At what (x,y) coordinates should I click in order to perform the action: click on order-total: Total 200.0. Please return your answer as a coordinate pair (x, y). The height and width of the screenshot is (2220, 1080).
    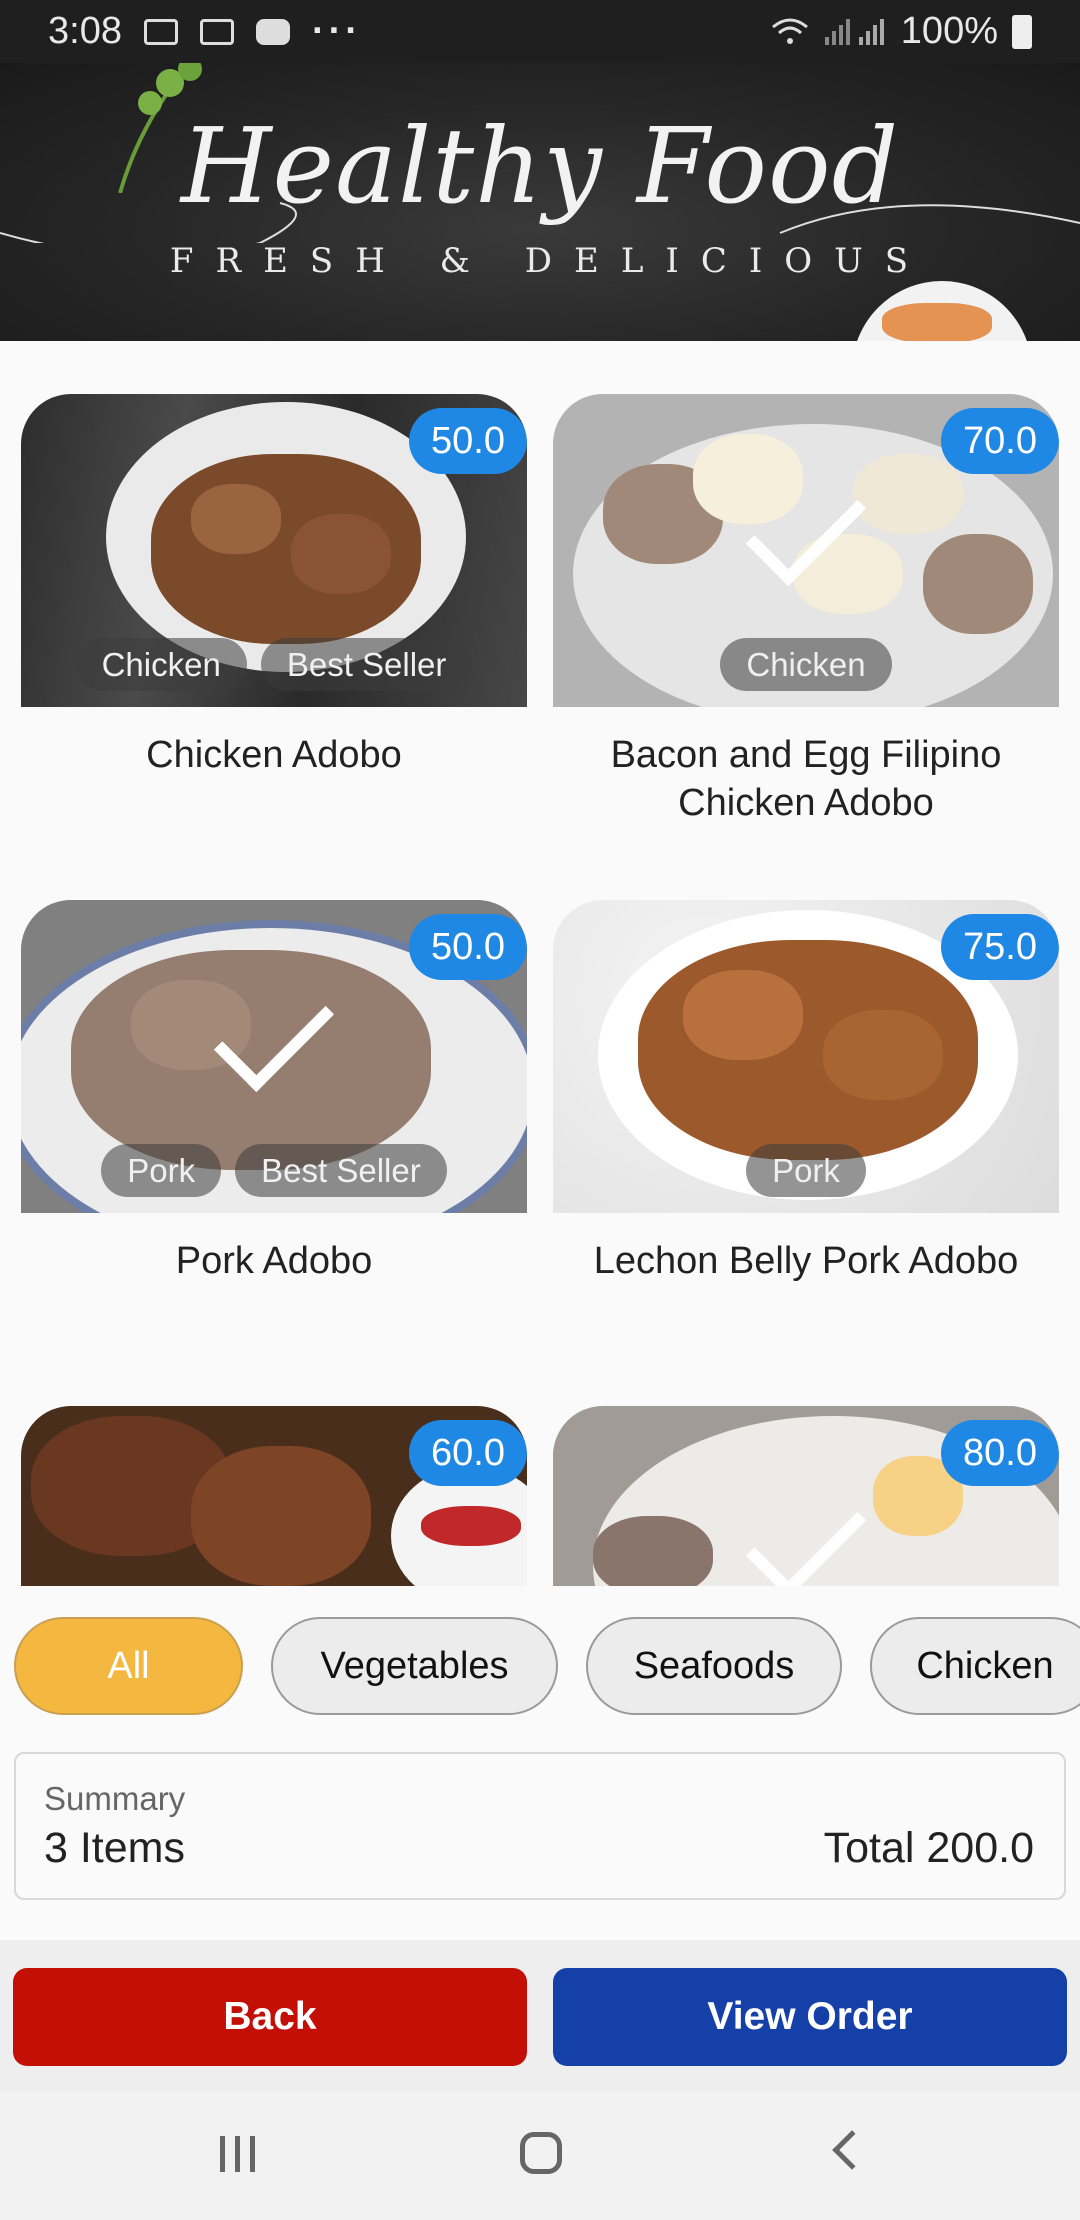
    Looking at the image, I should click on (928, 1848).